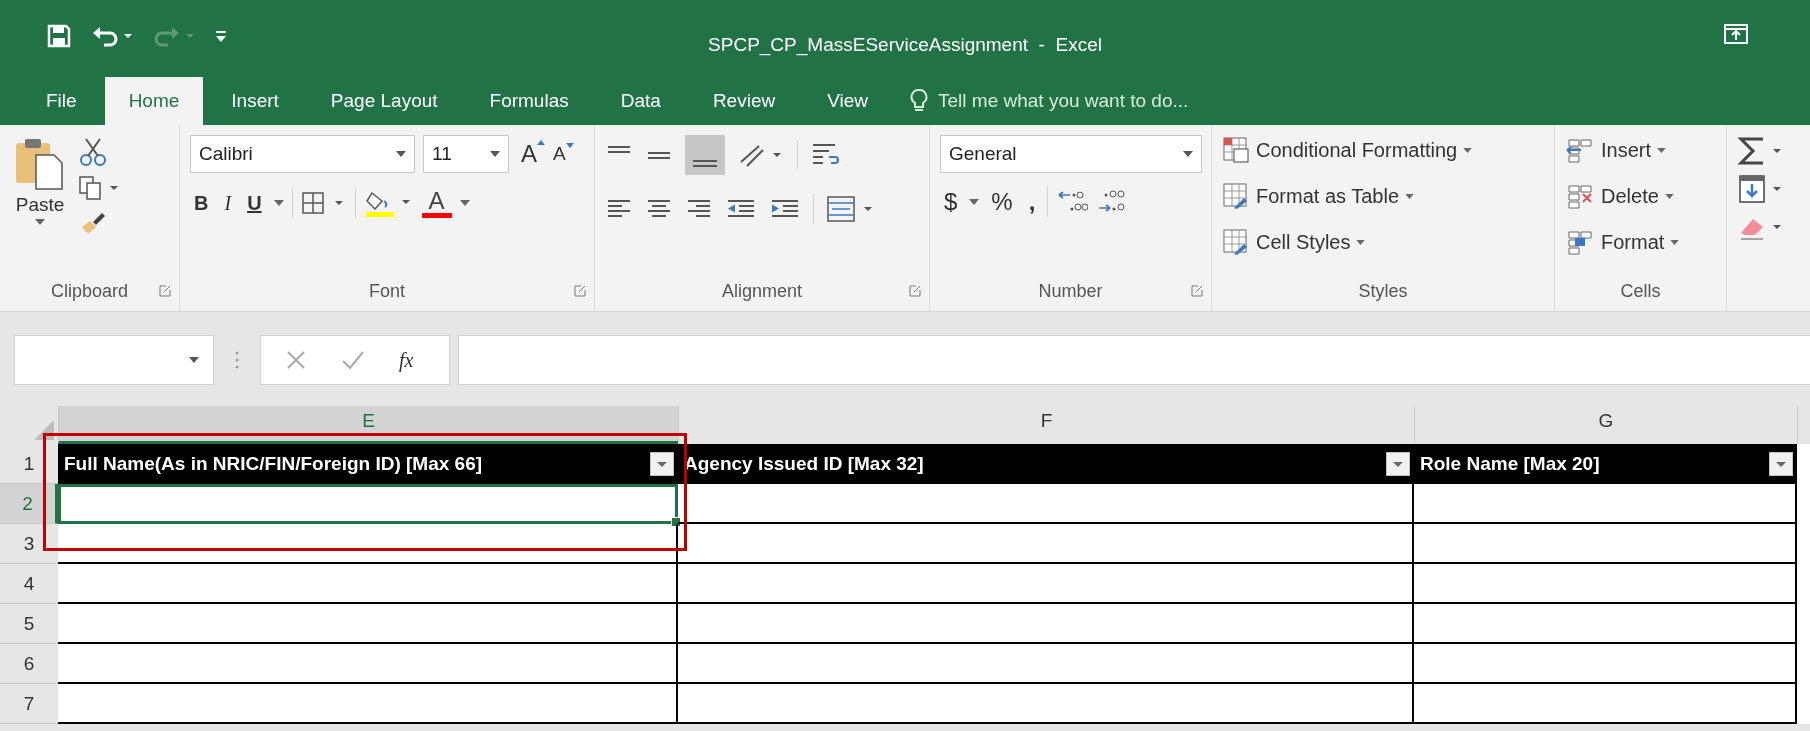 Image resolution: width=1810 pixels, height=731 pixels. Describe the element at coordinates (302, 154) in the screenshot. I see `font-name-dropdown: Calibri` at that location.